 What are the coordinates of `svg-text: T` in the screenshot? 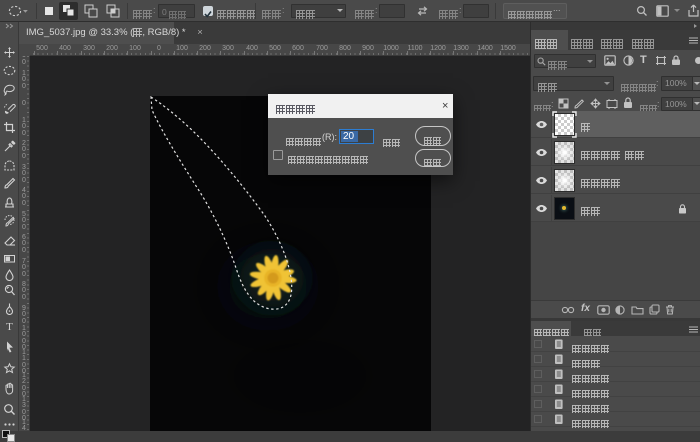 It's located at (9, 327).